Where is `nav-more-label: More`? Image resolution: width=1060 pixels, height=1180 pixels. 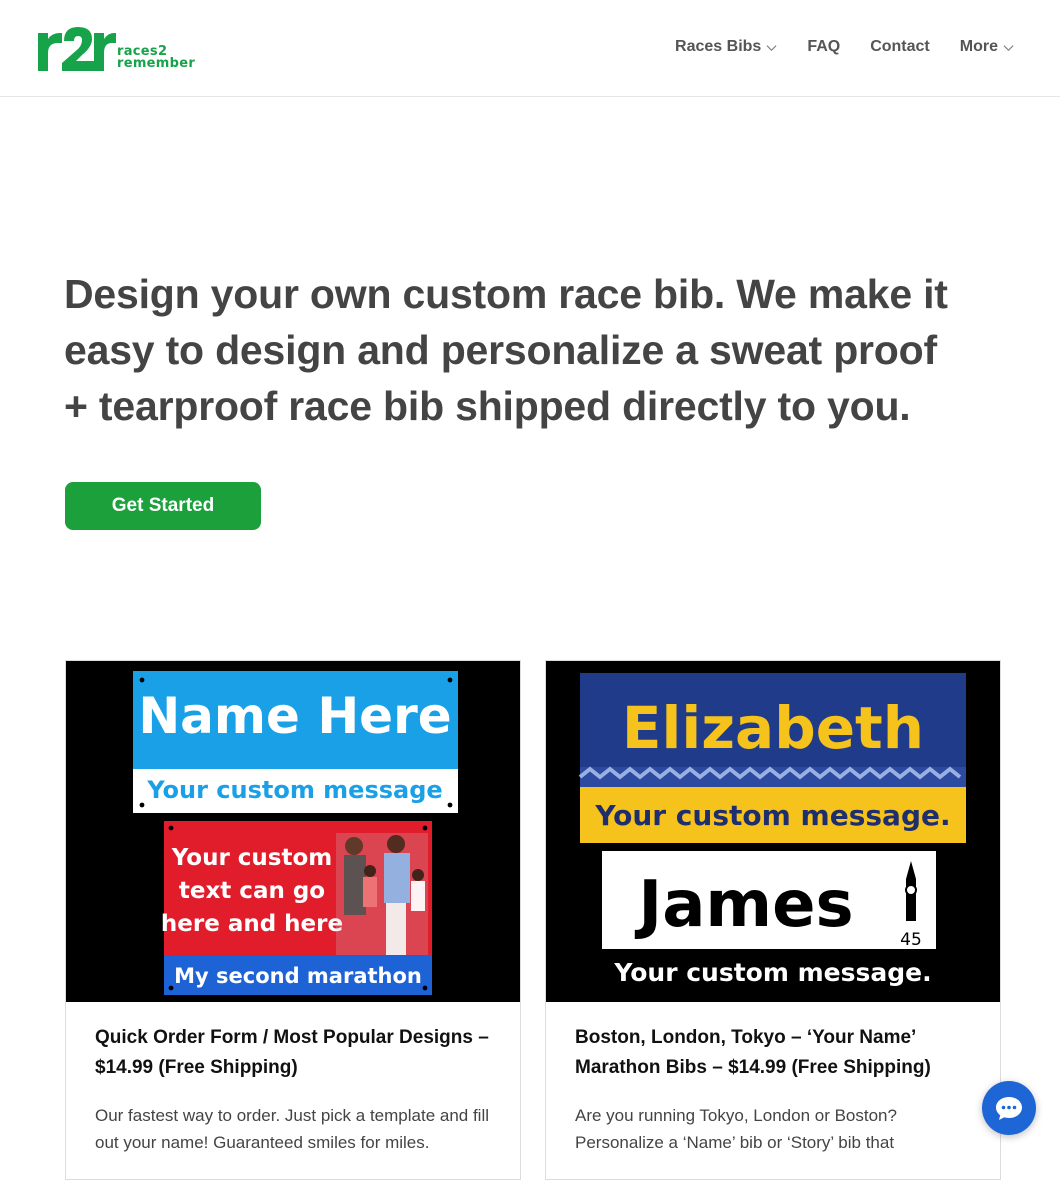
nav-more-label: More is located at coordinates (978, 46).